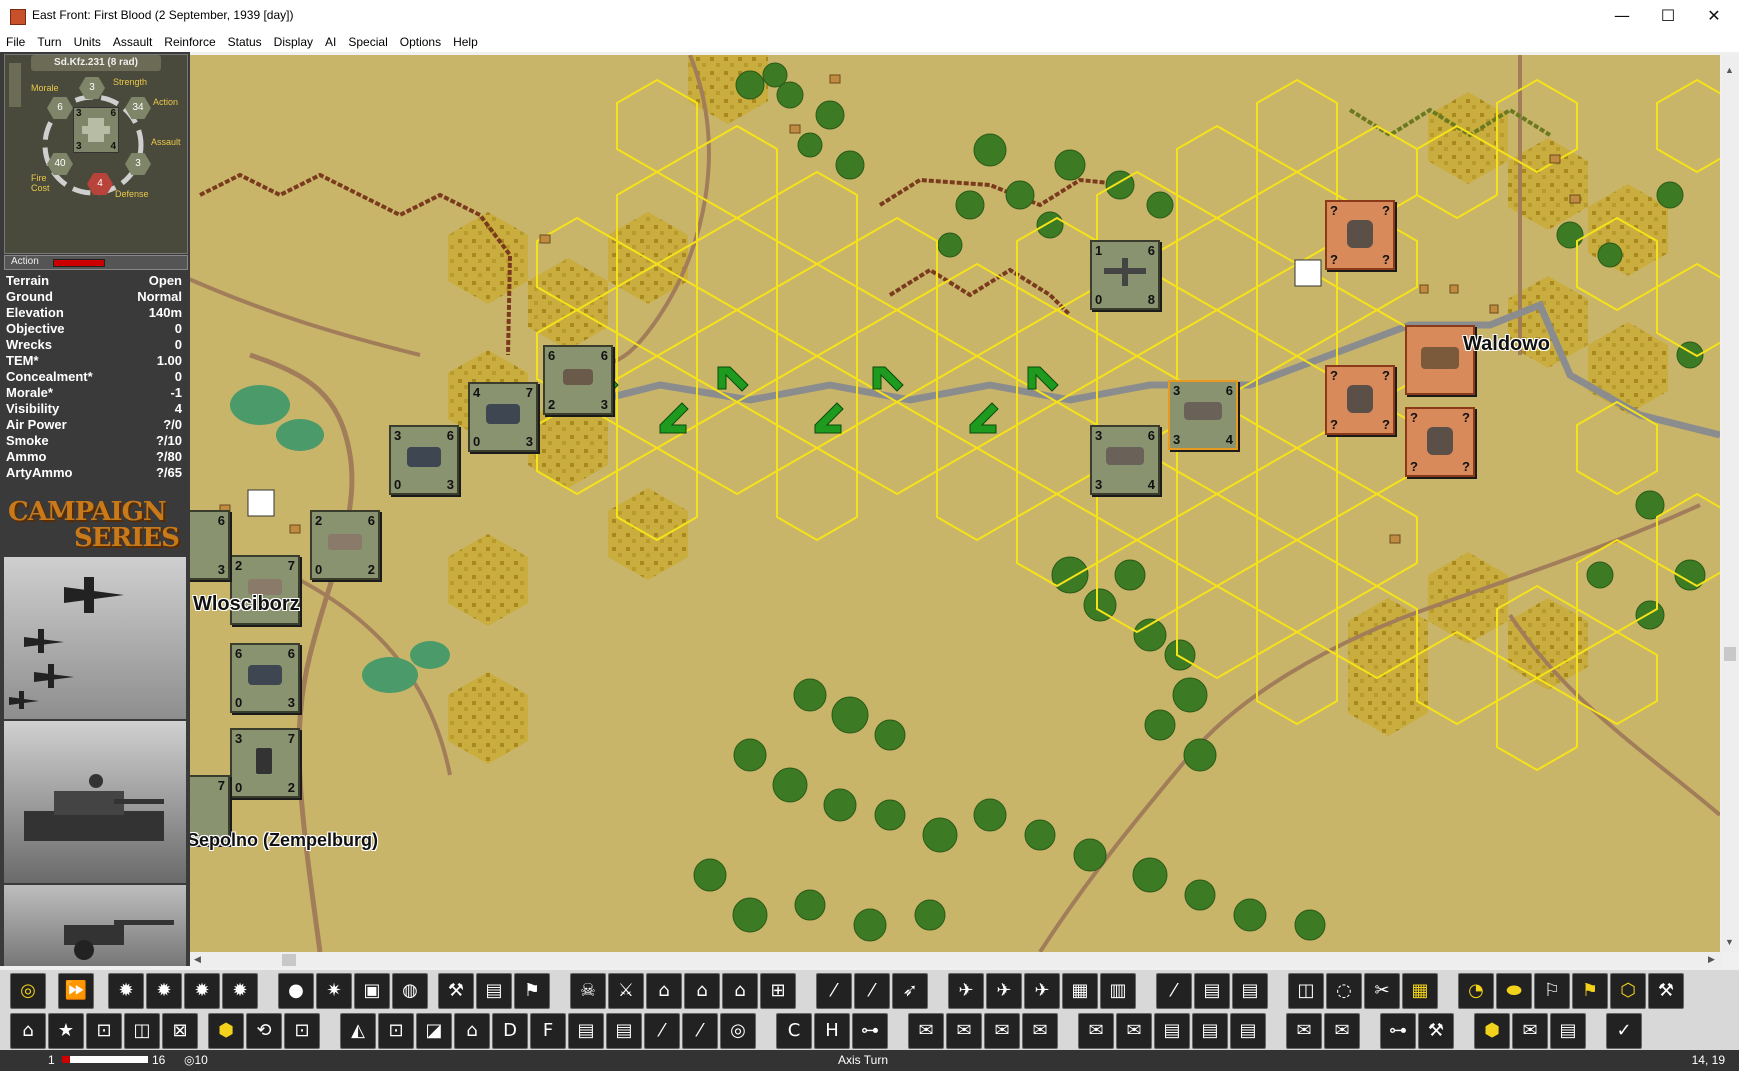 This screenshot has height=1071, width=1739. I want to click on message-out-icon: ✉, so click(1134, 1031).